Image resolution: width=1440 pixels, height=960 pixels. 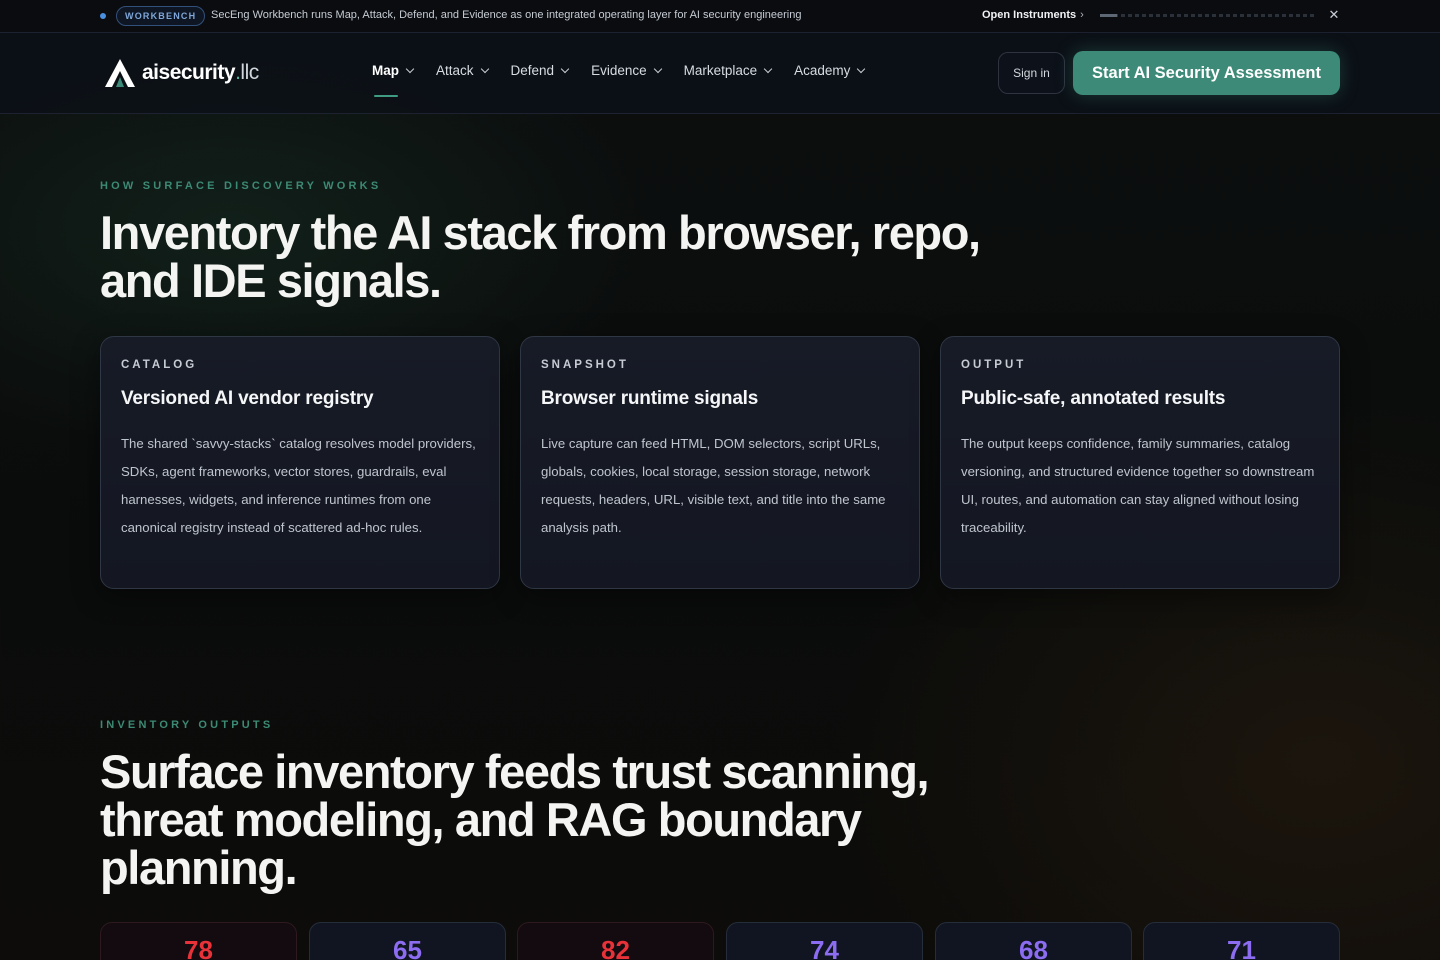 I want to click on close-icon: ✕, so click(x=1334, y=15).